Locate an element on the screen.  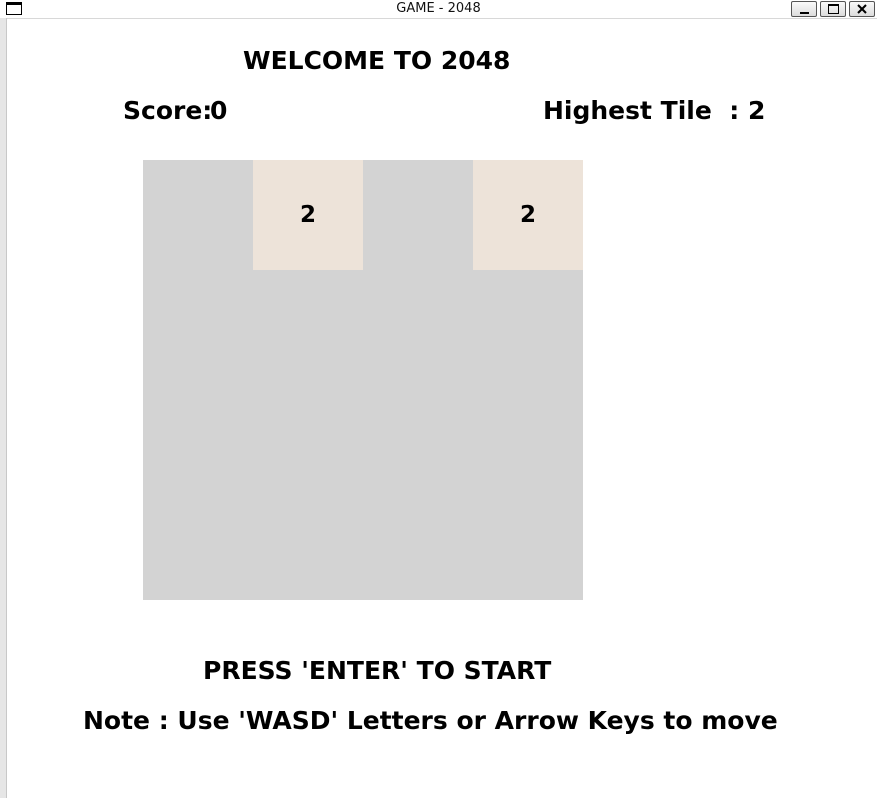
score-value: 0 is located at coordinates (219, 110).